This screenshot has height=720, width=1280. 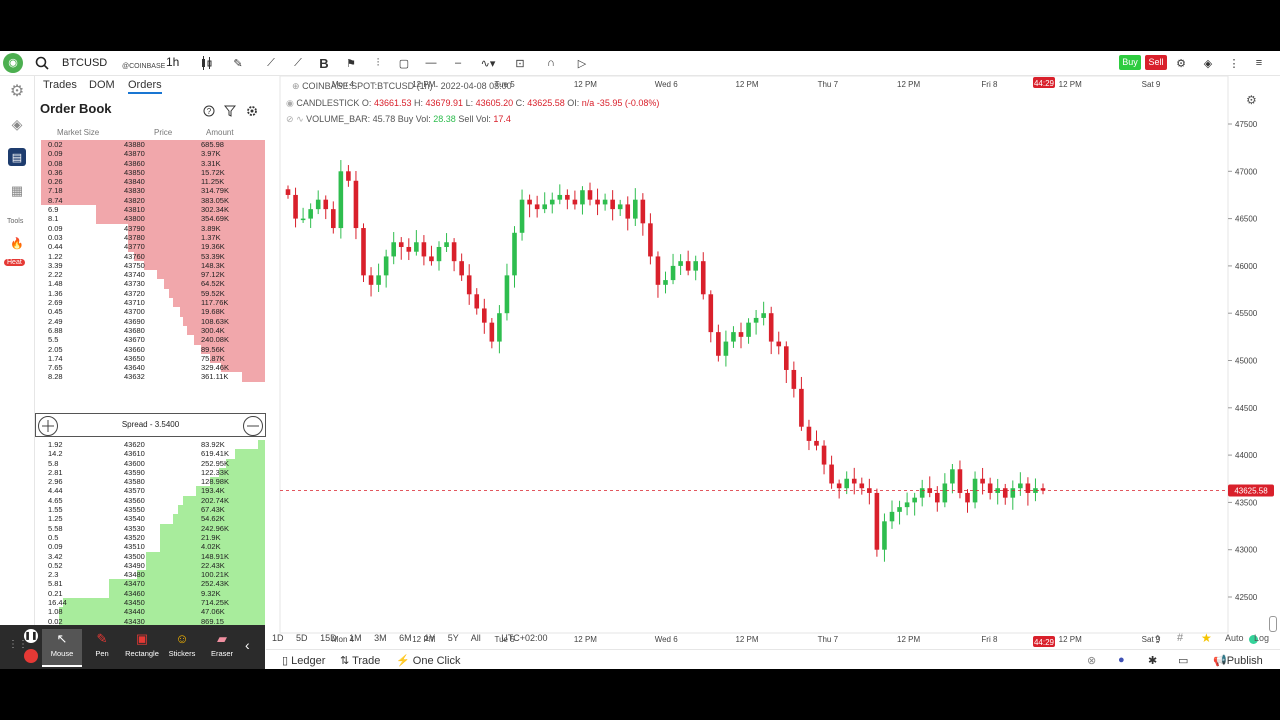 What do you see at coordinates (150, 200) in the screenshot?
I see `ask-row: 8.74 43820 383.05K` at bounding box center [150, 200].